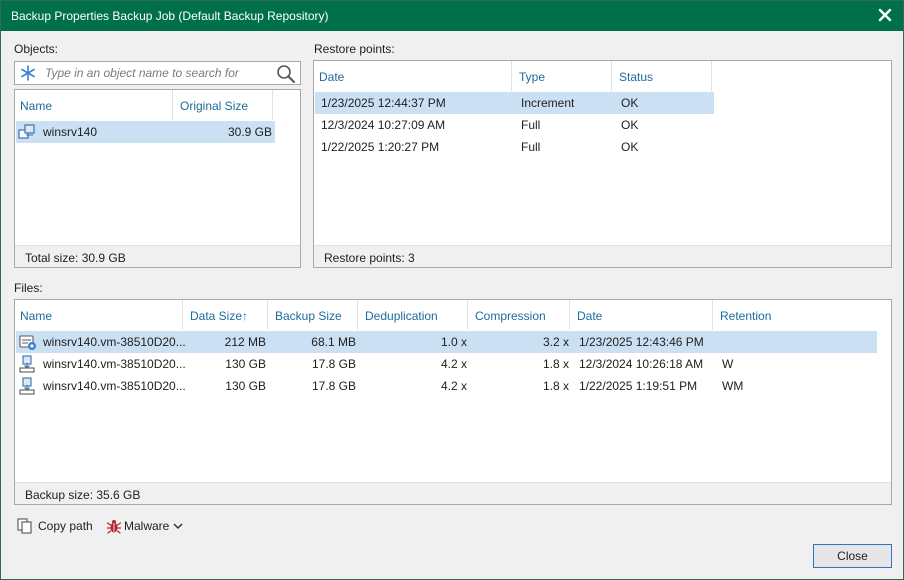 Image resolution: width=904 pixels, height=580 pixels. I want to click on restore-point-date: 12/3/2024 10:27:09 AM, so click(383, 125).